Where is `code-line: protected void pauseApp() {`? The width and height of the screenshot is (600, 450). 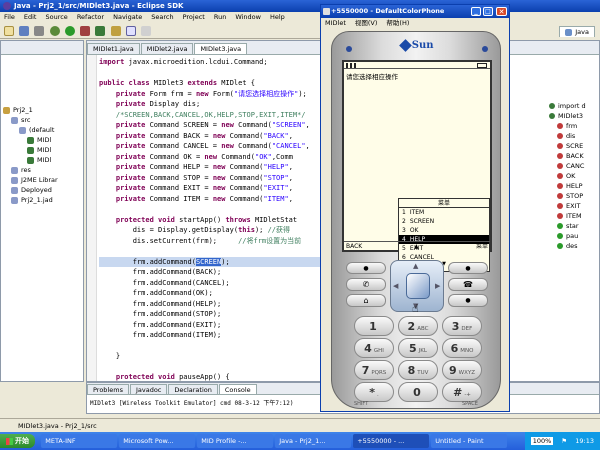
code-line: protected void pauseApp() { is located at coordinates (214, 376).